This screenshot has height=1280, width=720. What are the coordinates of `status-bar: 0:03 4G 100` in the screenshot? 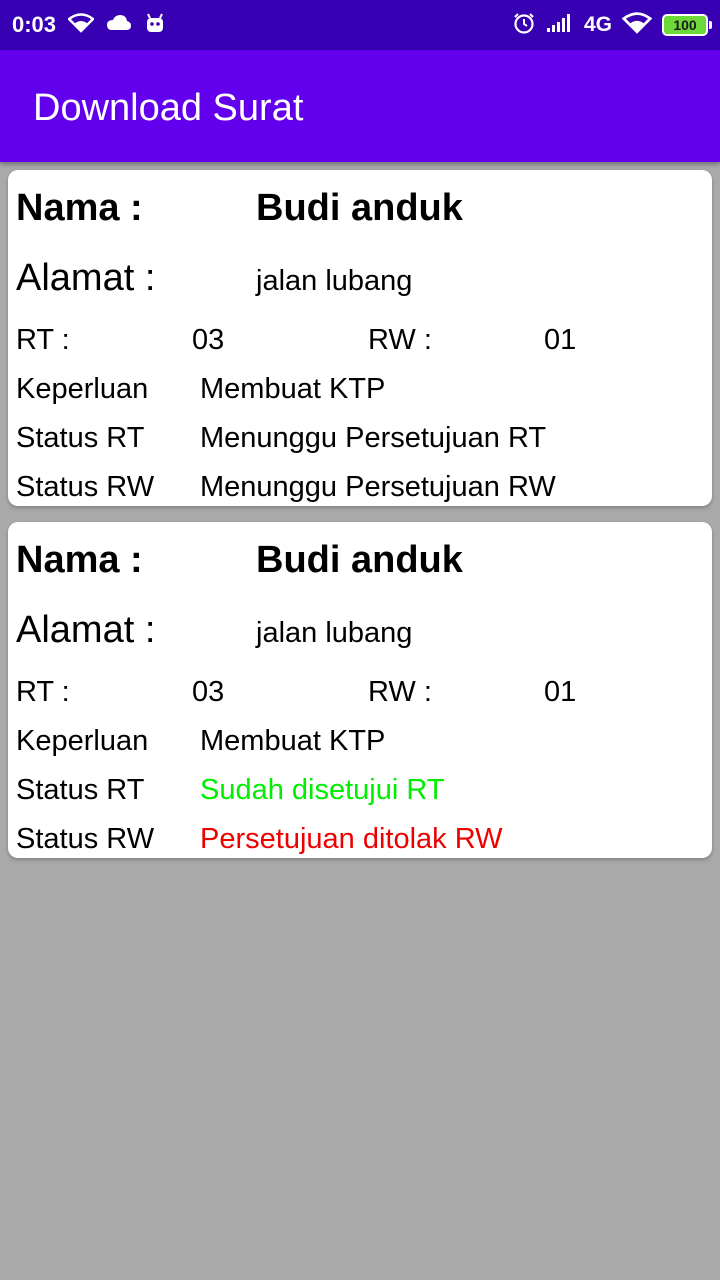 It's located at (360, 25).